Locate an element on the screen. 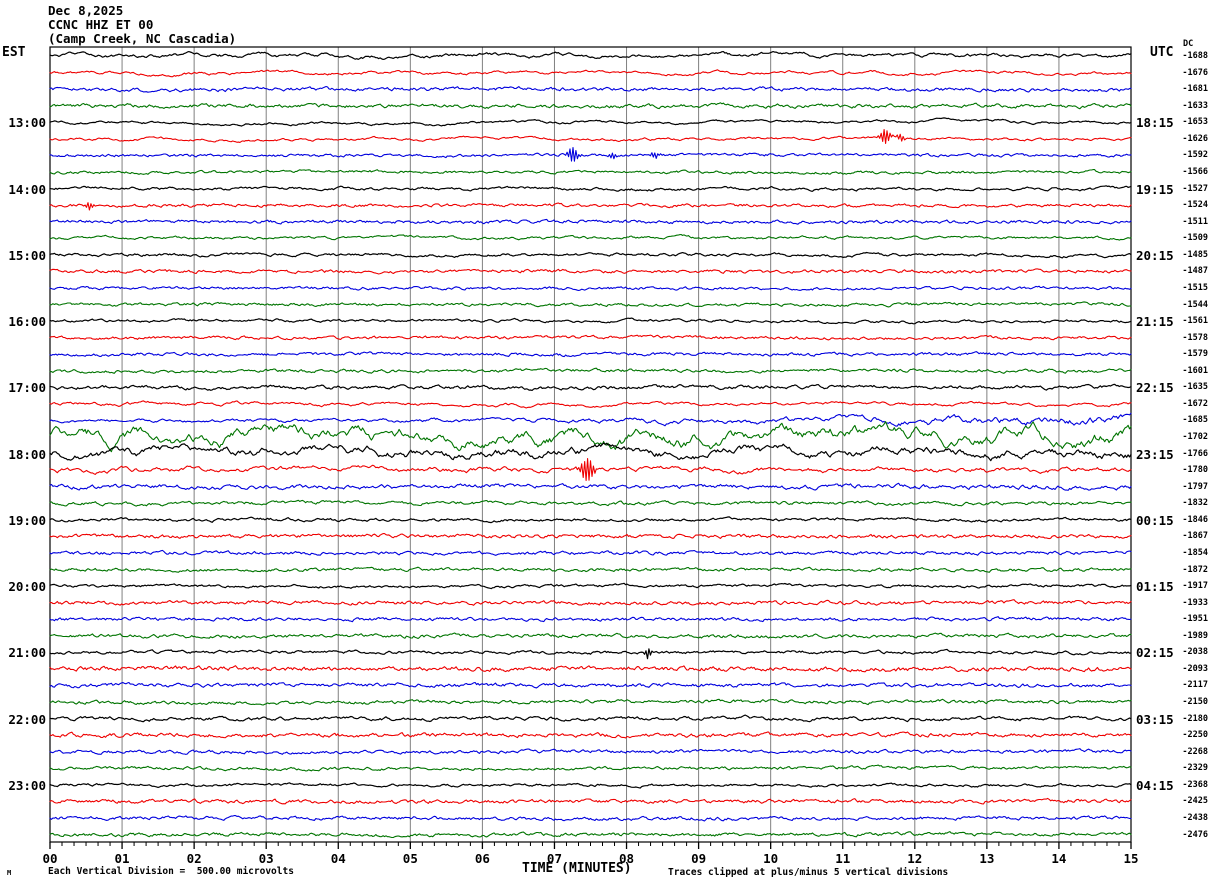 The image size is (1210, 886). utc-time-label: 02:15 is located at coordinates (1155, 653).